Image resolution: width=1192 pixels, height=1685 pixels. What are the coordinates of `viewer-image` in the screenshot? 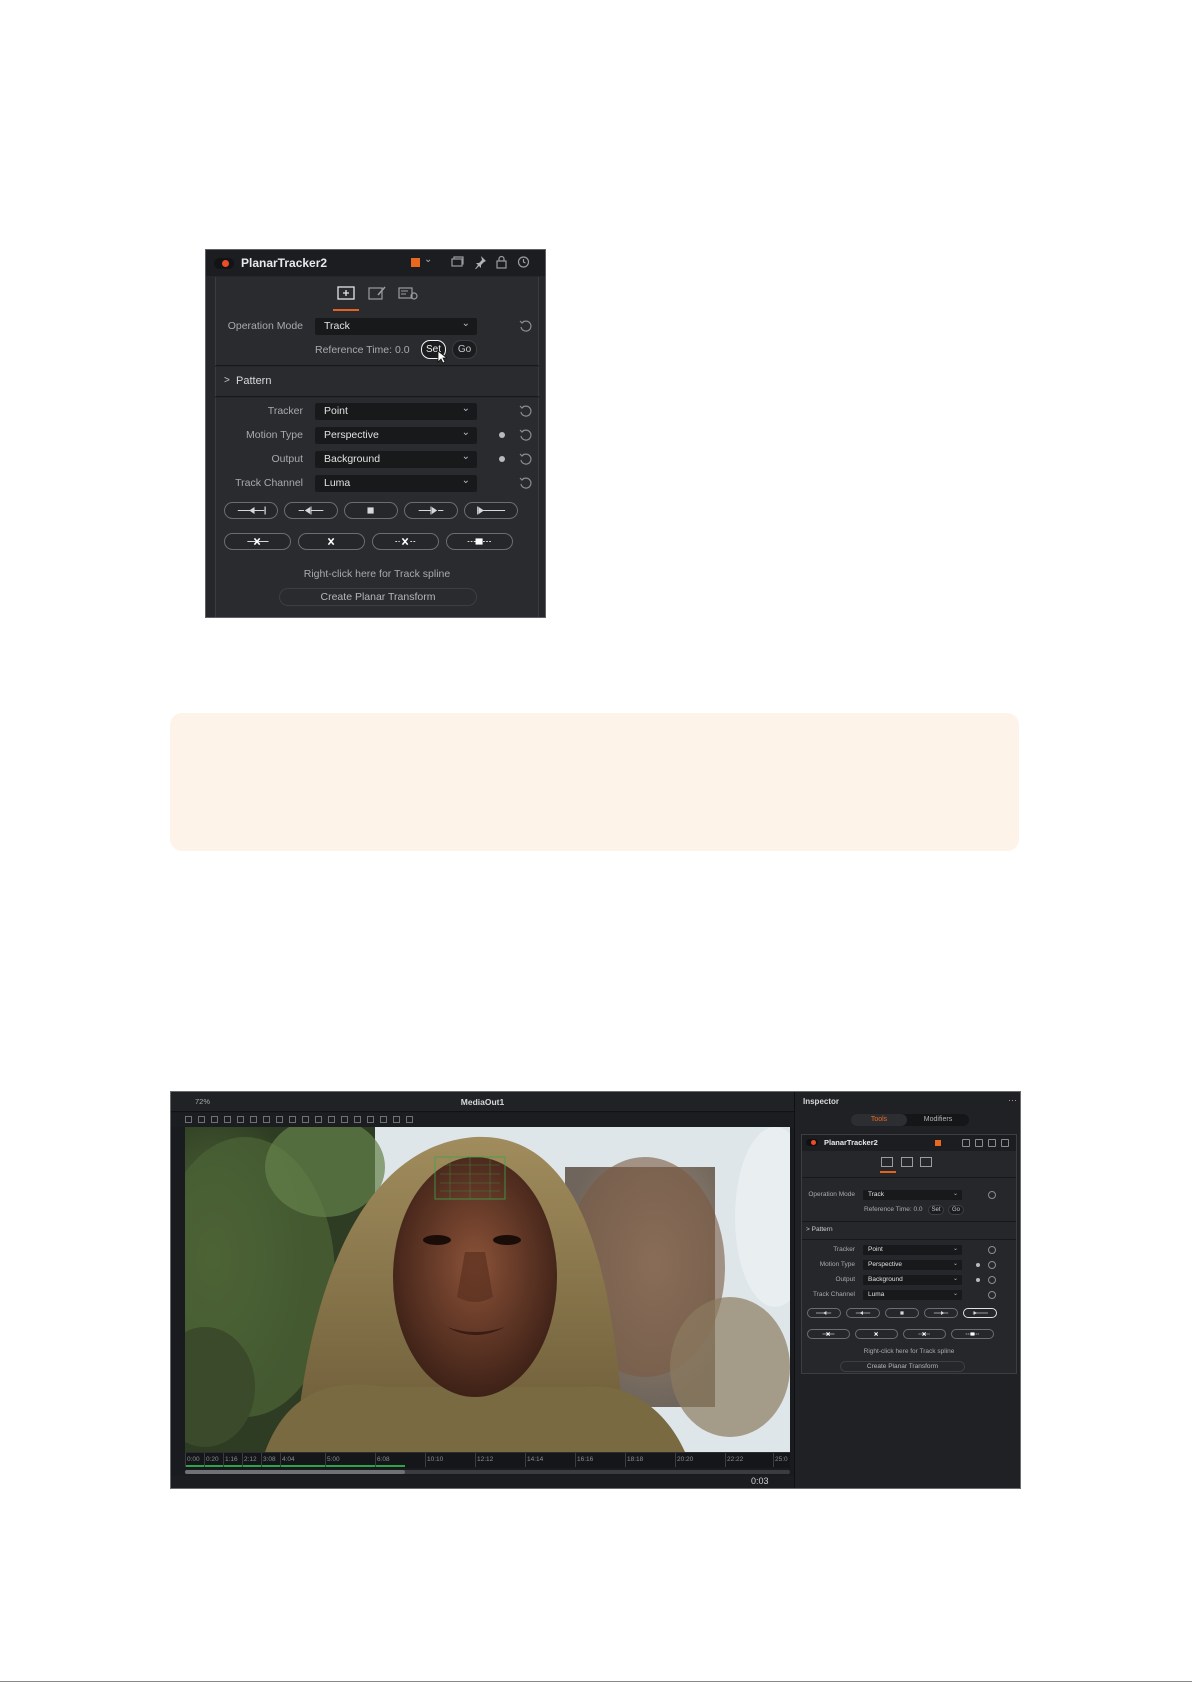 It's located at (487, 1289).